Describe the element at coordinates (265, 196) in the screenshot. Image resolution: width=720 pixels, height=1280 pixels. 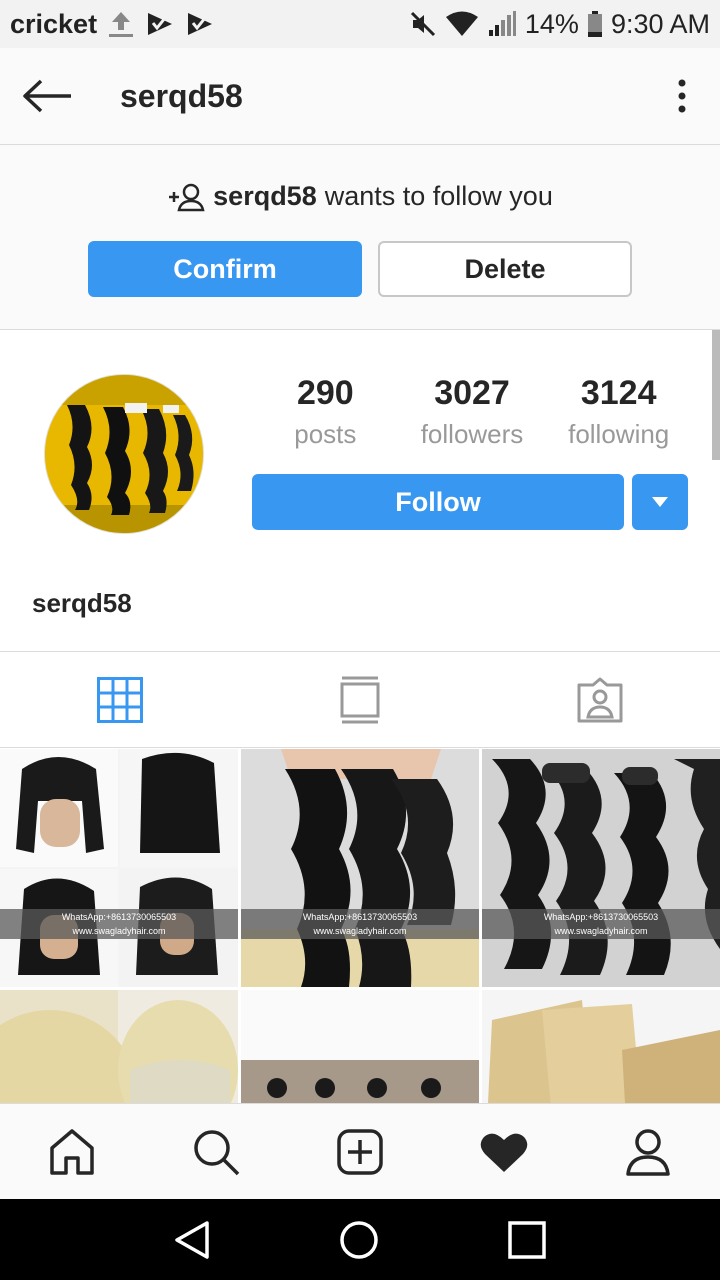
I see `request-username: serqd58` at that location.